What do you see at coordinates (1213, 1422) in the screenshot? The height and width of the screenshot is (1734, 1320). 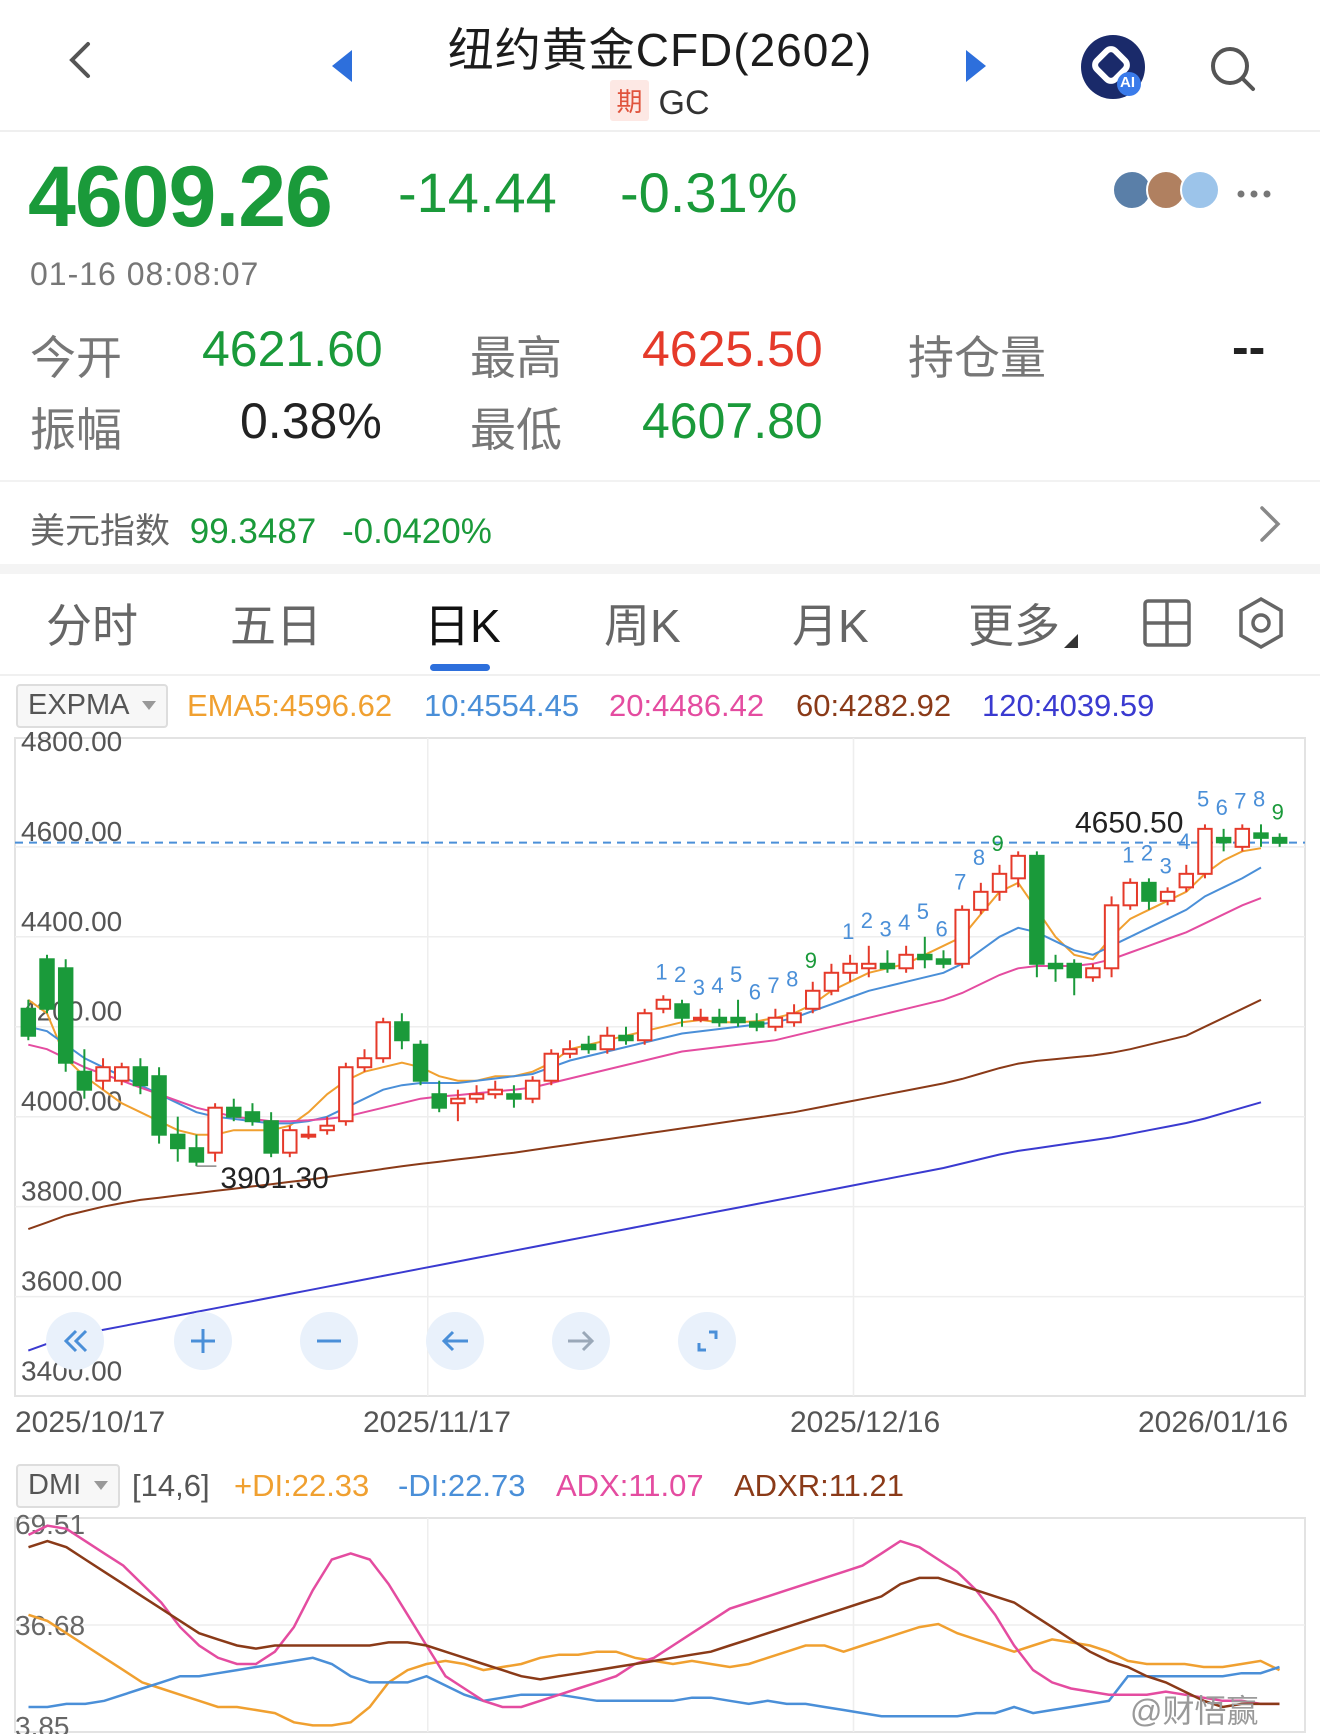 I see `x-tick-label: 2026/01/16` at bounding box center [1213, 1422].